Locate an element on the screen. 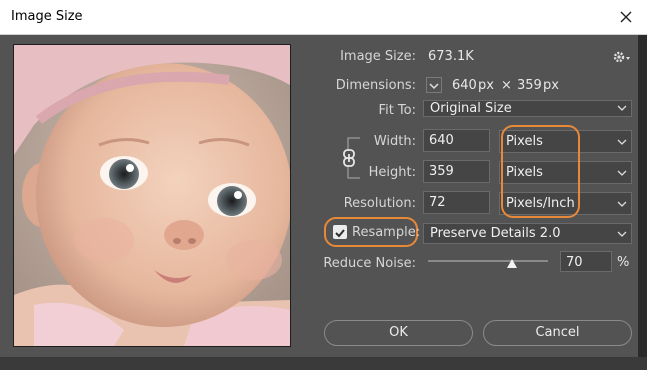  resample-label: Resample: is located at coordinates (386, 232).